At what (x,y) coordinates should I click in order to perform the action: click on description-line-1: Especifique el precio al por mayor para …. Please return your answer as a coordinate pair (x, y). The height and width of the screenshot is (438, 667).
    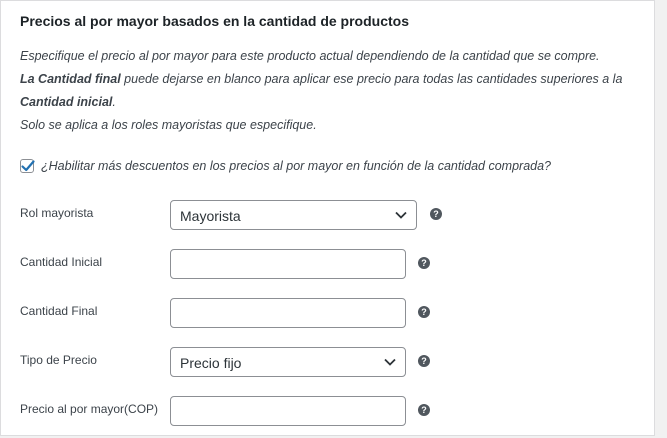
    Looking at the image, I should click on (310, 56).